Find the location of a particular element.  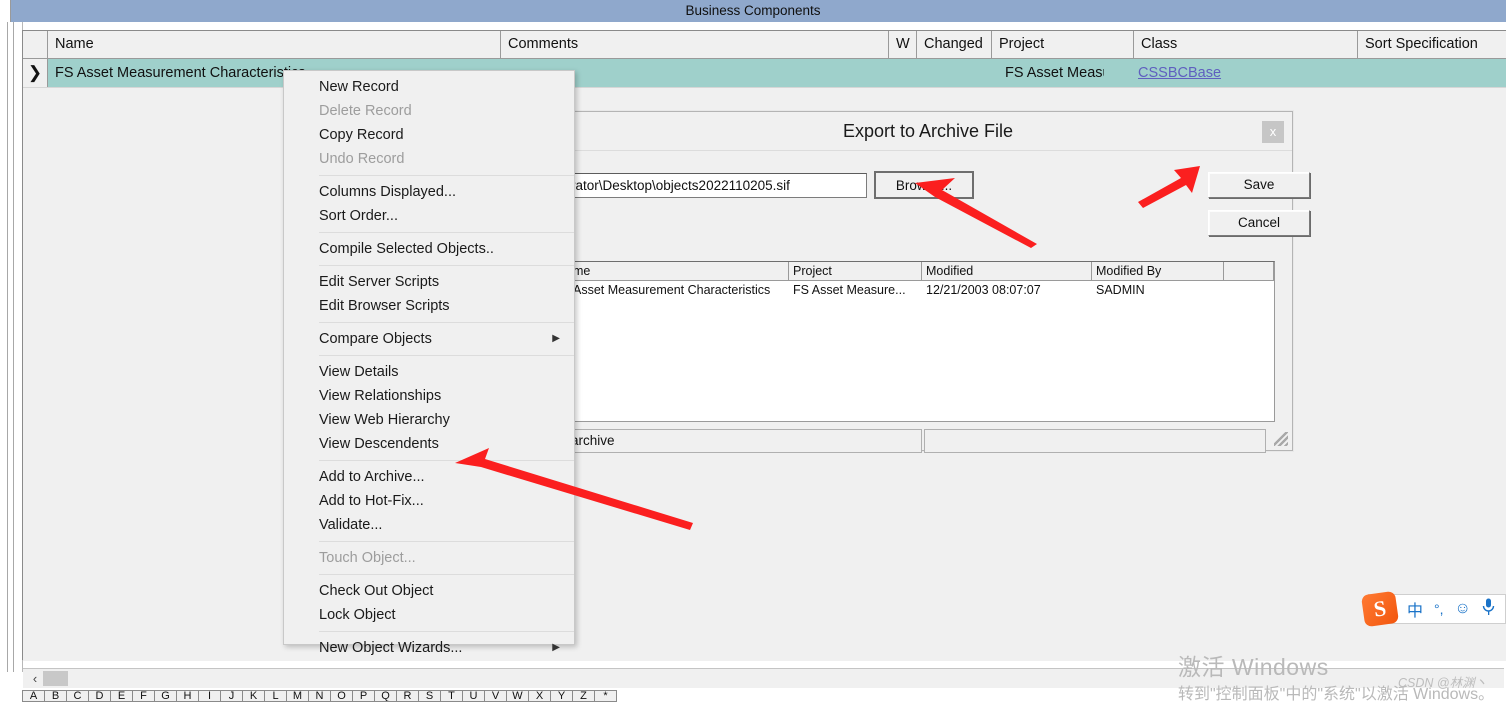

alpha-tab-I: I is located at coordinates (209, 696).